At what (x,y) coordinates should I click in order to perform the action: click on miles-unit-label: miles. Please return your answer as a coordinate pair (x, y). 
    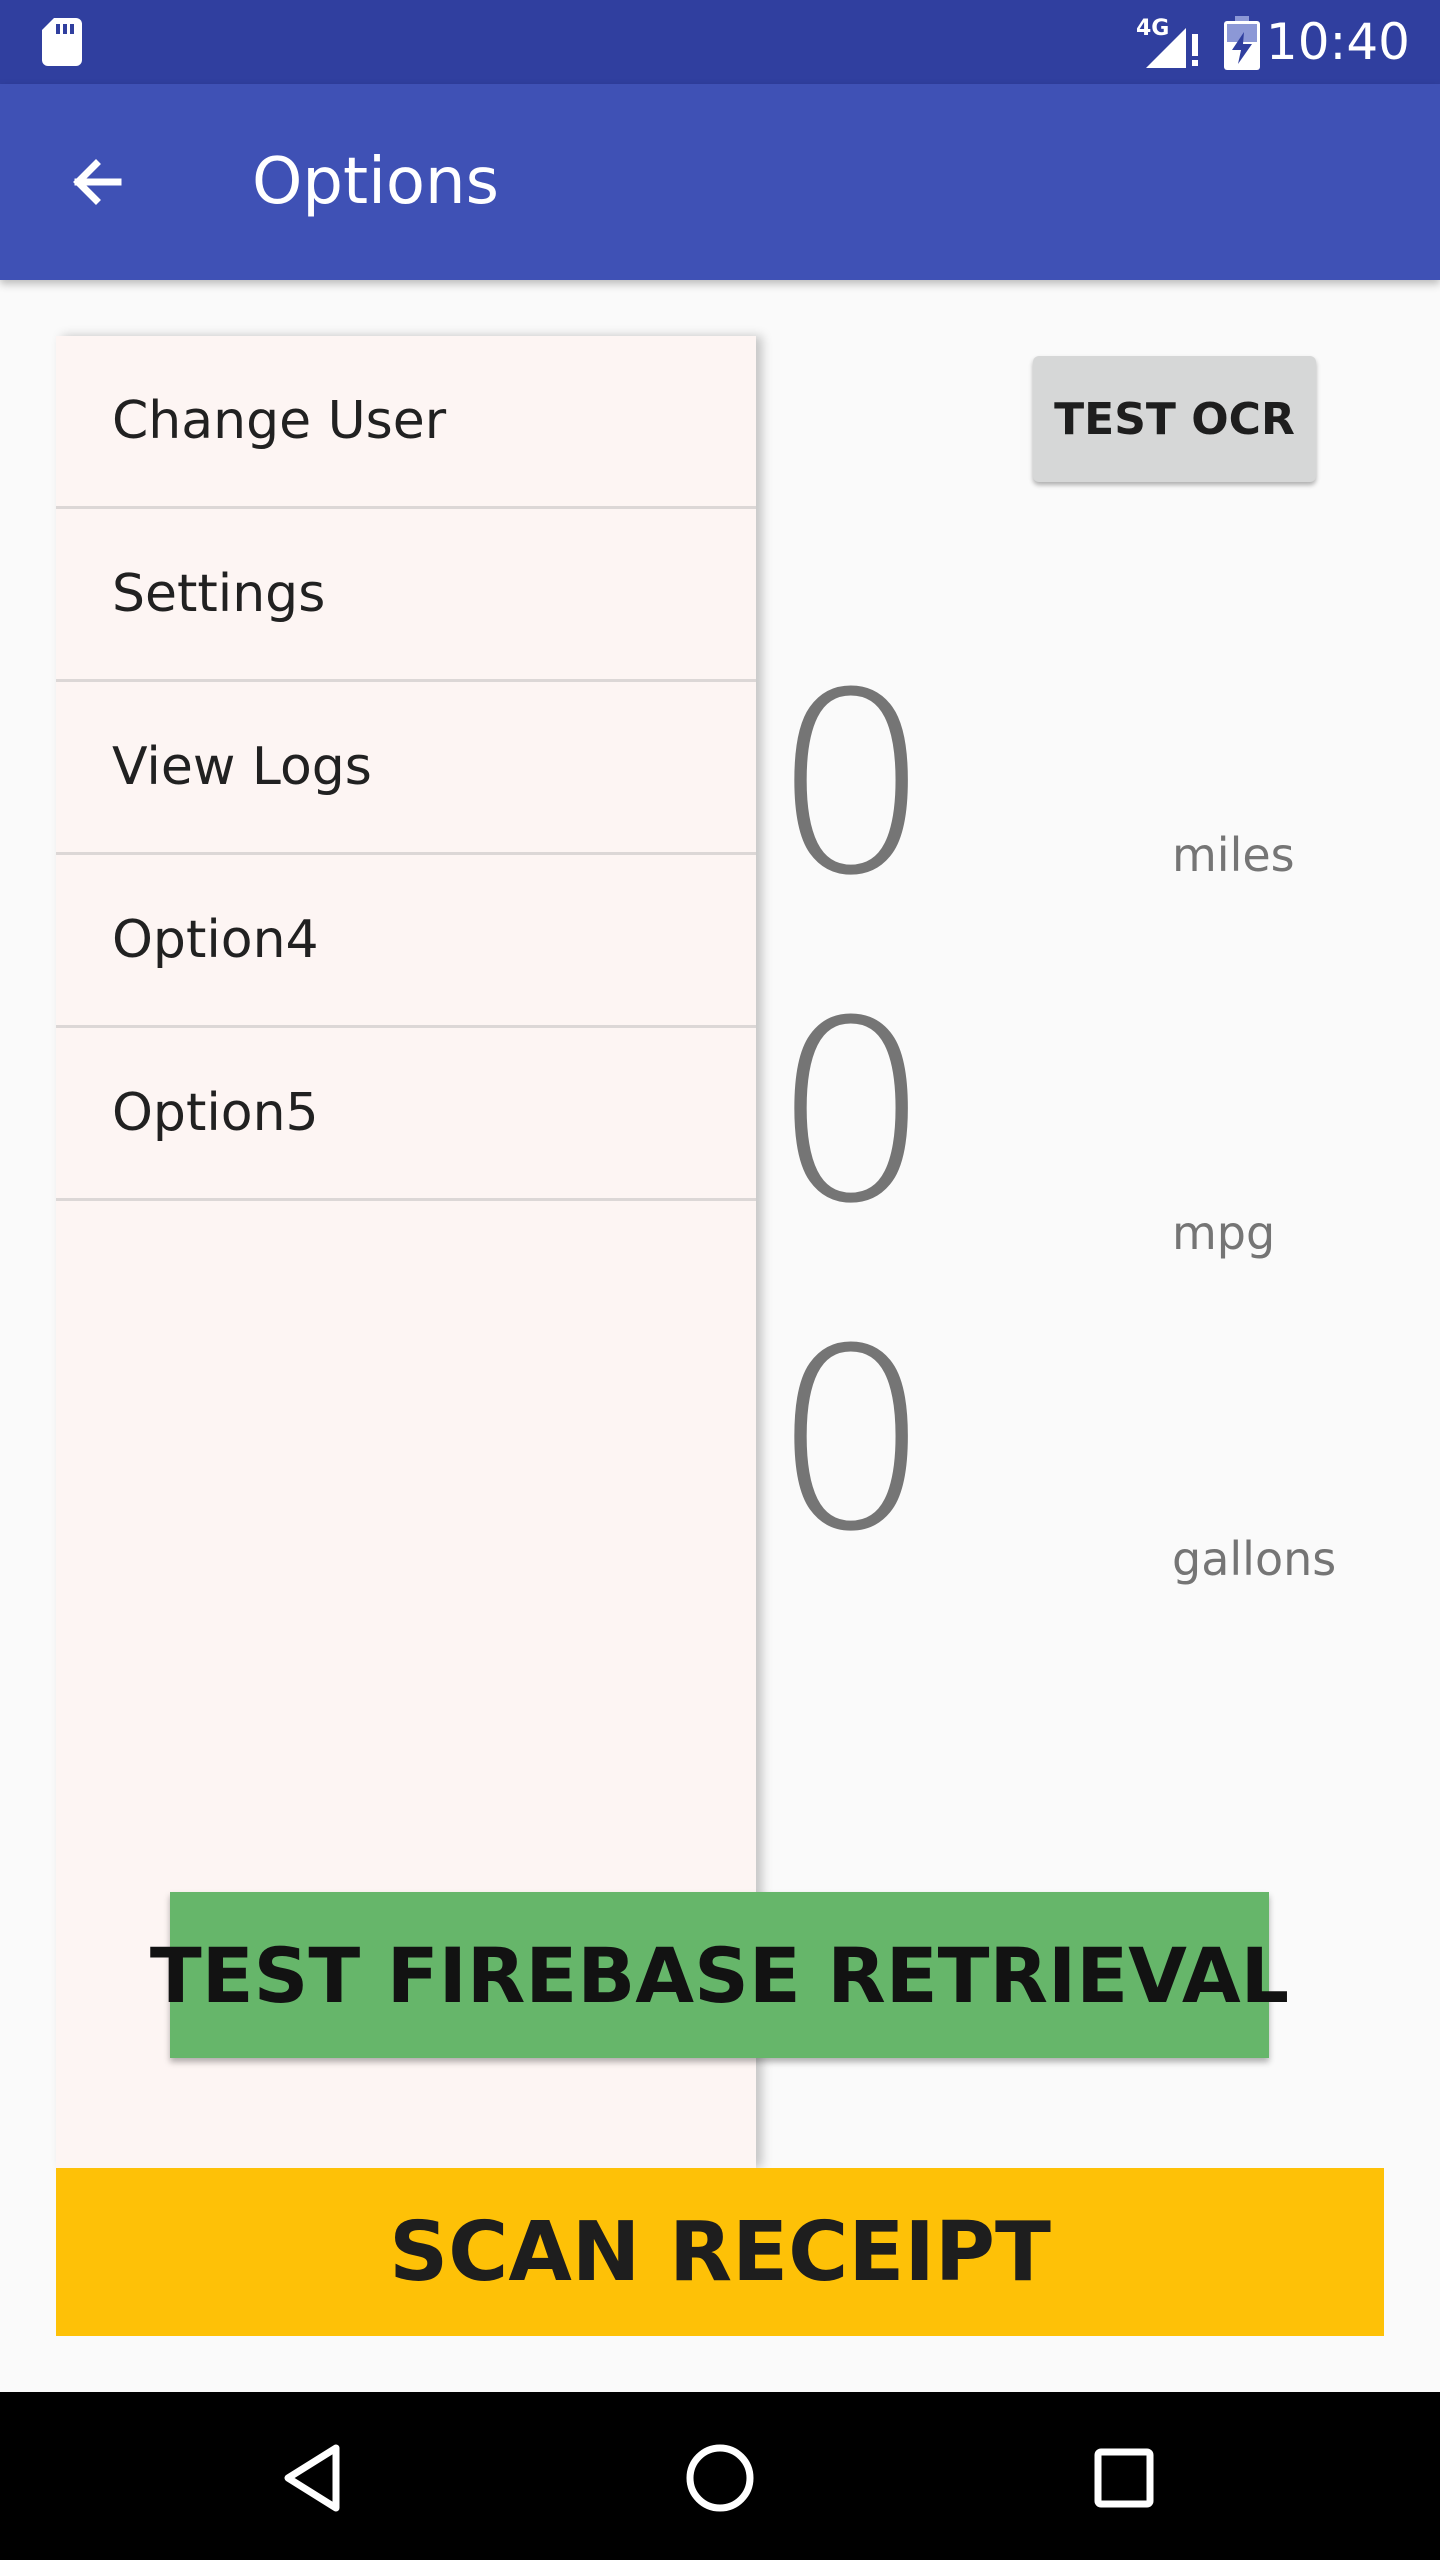
    Looking at the image, I should click on (1233, 855).